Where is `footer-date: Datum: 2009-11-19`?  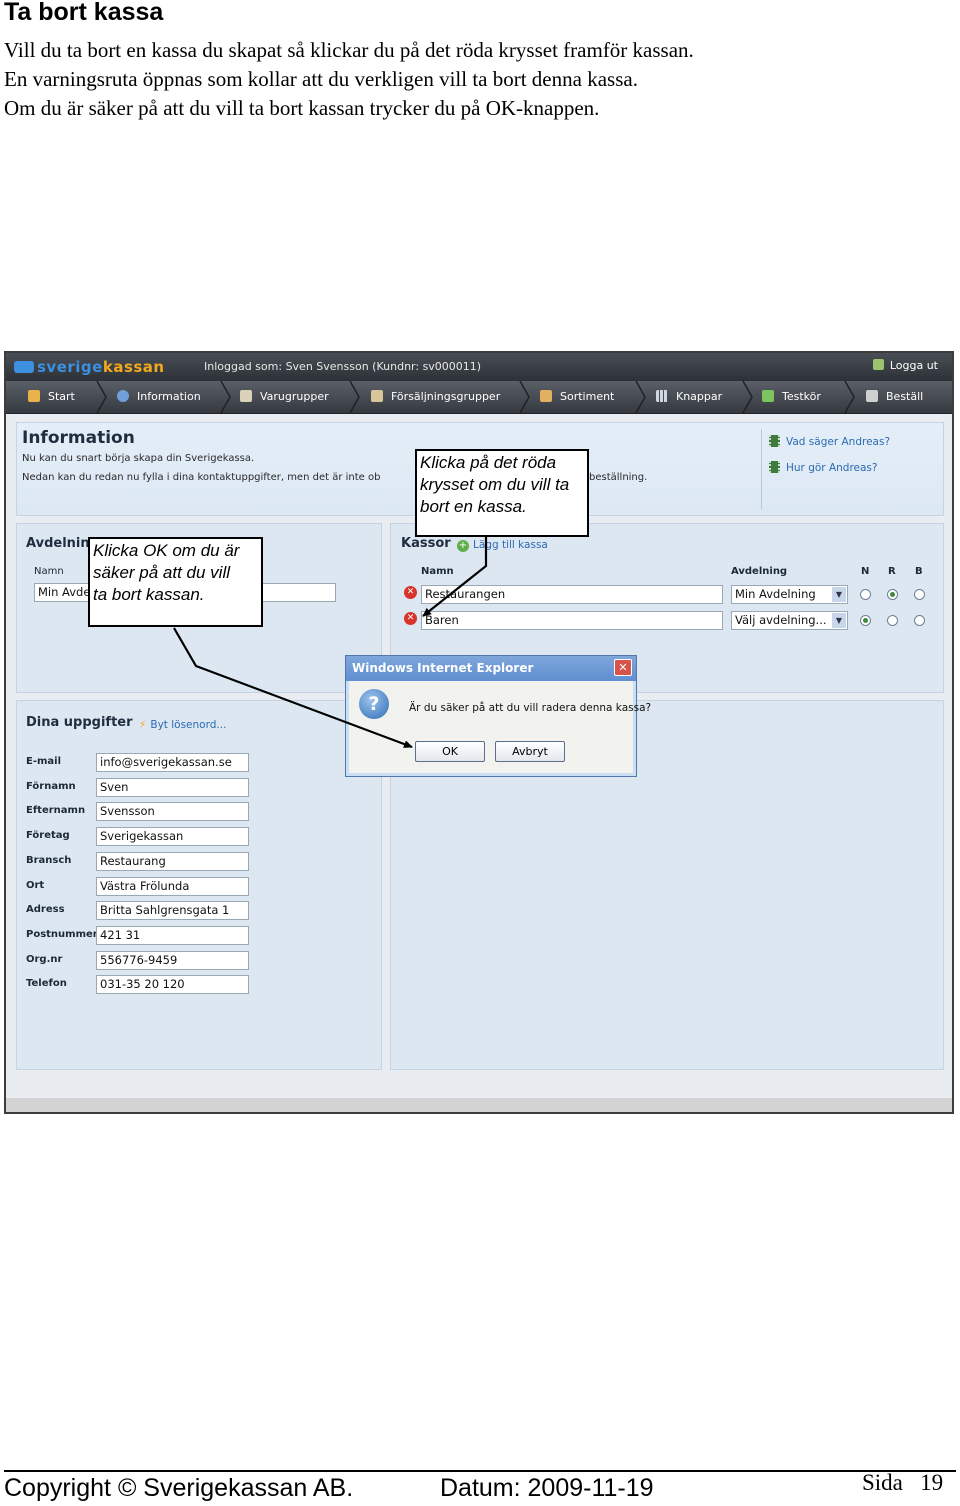 footer-date: Datum: 2009-11-19 is located at coordinates (547, 1488).